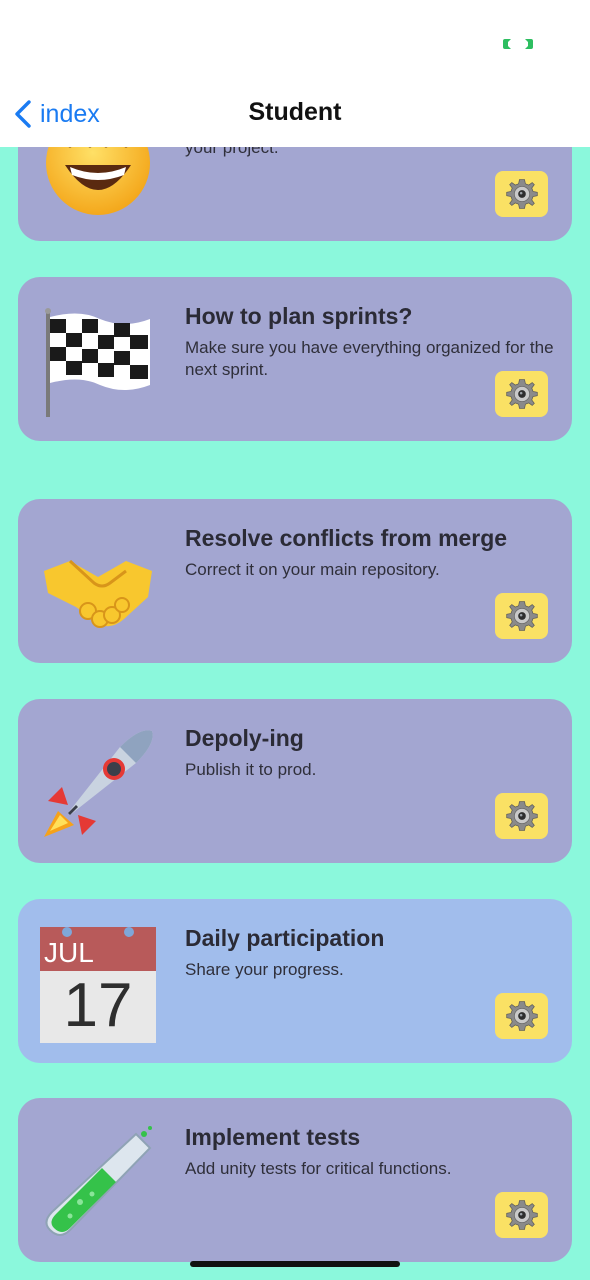 The height and width of the screenshot is (1280, 590). Describe the element at coordinates (312, 569) in the screenshot. I see `card-description: Correct it on your main repository.` at that location.